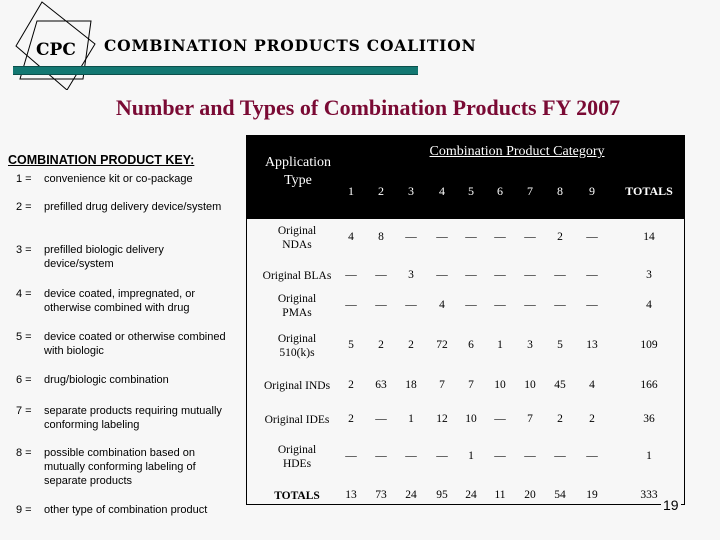 This screenshot has width=720, height=540. I want to click on row-label: Original NDAs, so click(297, 238).